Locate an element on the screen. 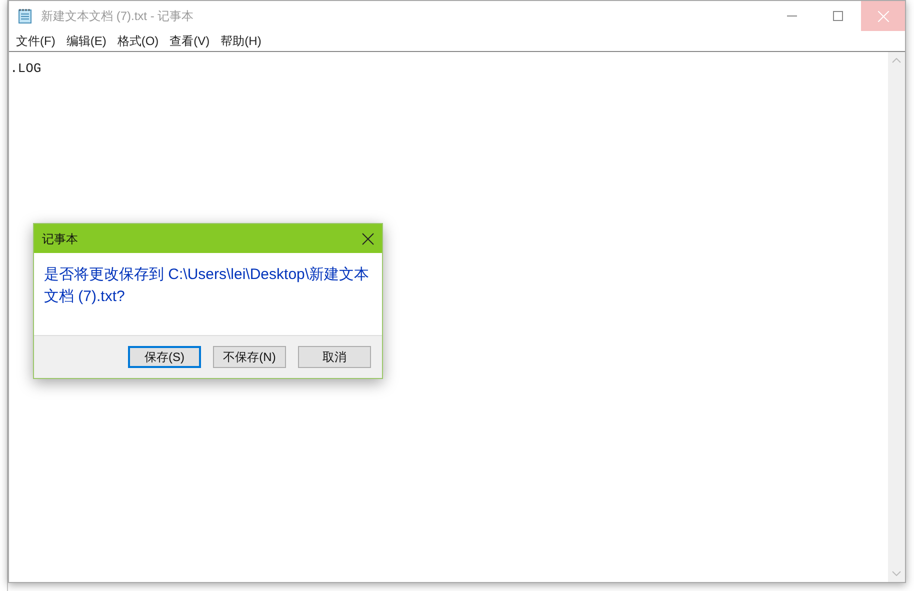 This screenshot has width=914, height=591. dialog-message: 是否将更改保存到 C:\Users\lei\Desktop\新建文本文档 (7).txt? is located at coordinates (207, 286).